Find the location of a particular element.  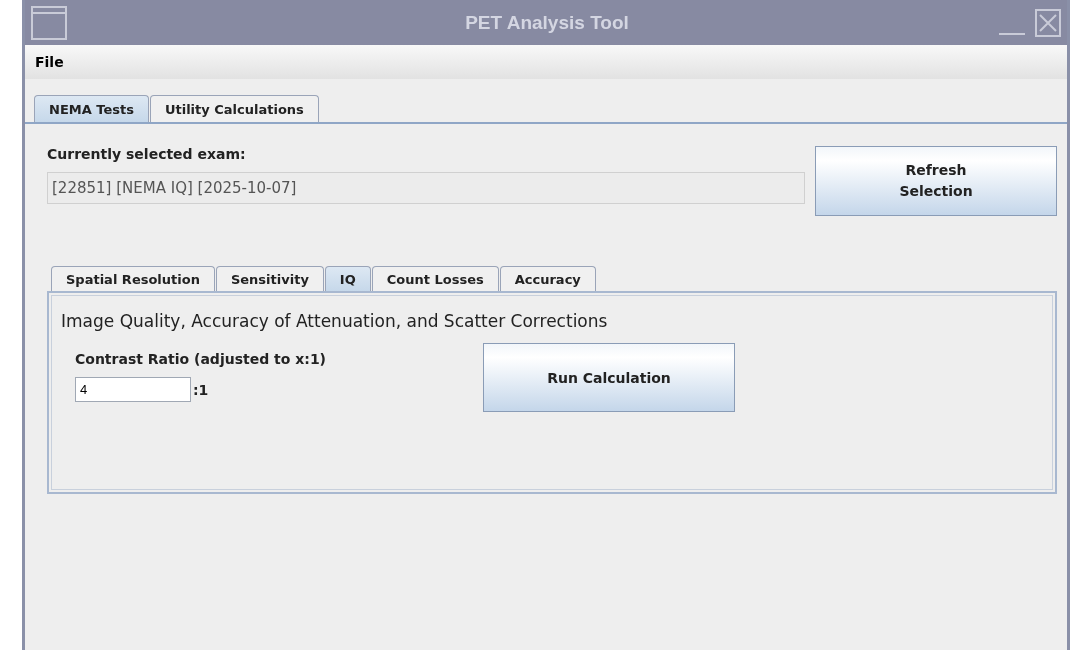

close-icon is located at coordinates (1048, 22).